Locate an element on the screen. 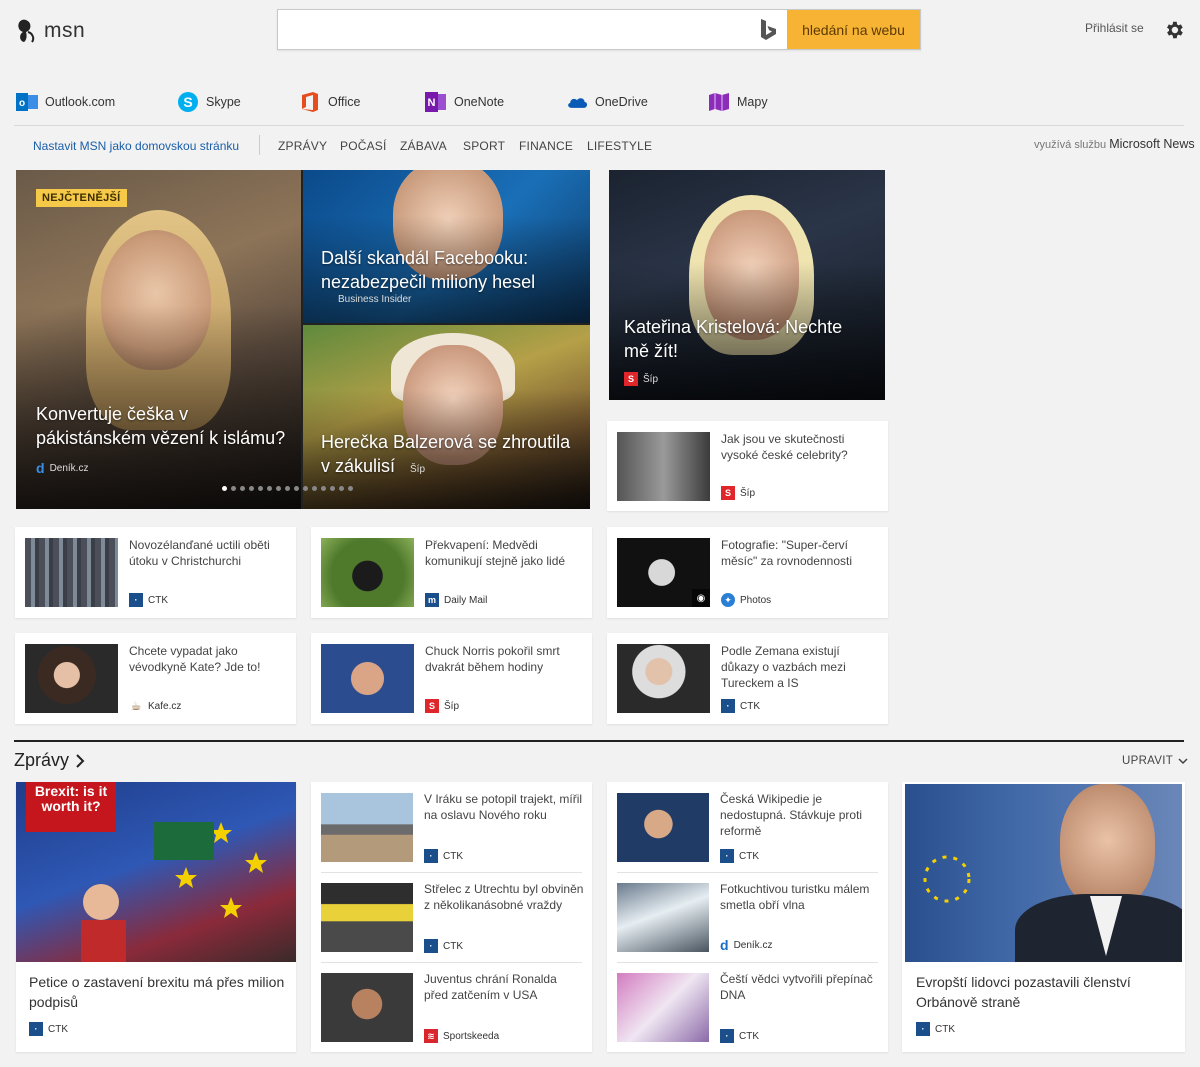 The height and width of the screenshot is (1067, 1200). side-feature-title: Kateřina Kristelová: Nechte mě žít! is located at coordinates (744, 339).